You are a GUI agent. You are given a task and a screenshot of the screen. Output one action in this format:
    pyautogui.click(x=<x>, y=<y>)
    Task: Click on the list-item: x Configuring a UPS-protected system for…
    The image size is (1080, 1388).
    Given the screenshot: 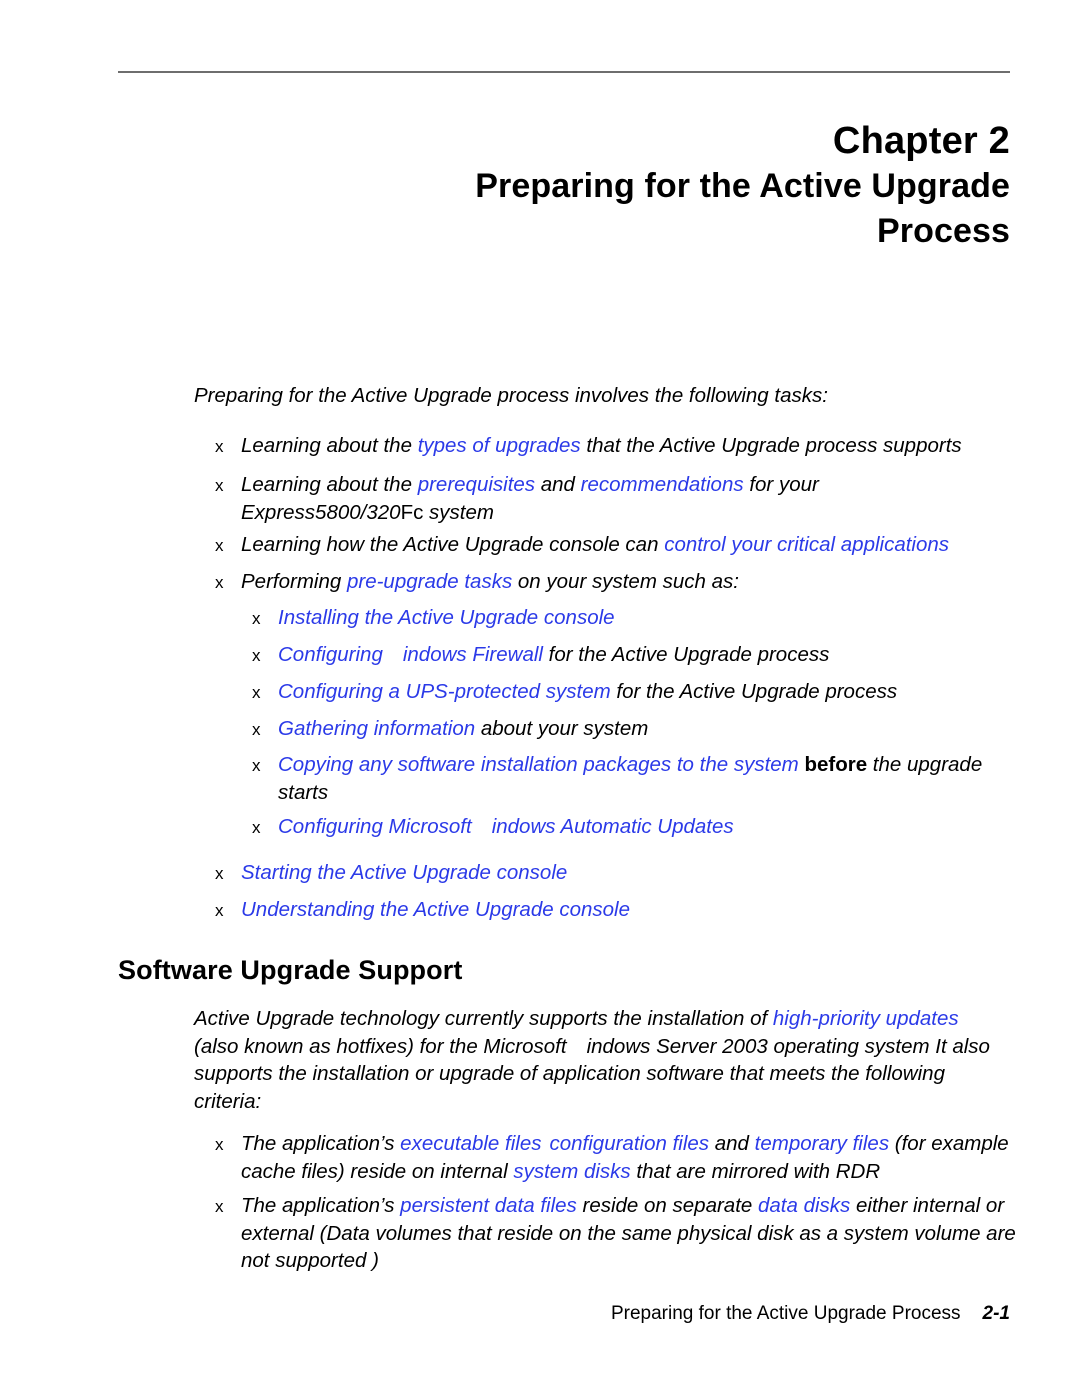 What is the action you would take?
    pyautogui.click(x=637, y=692)
    